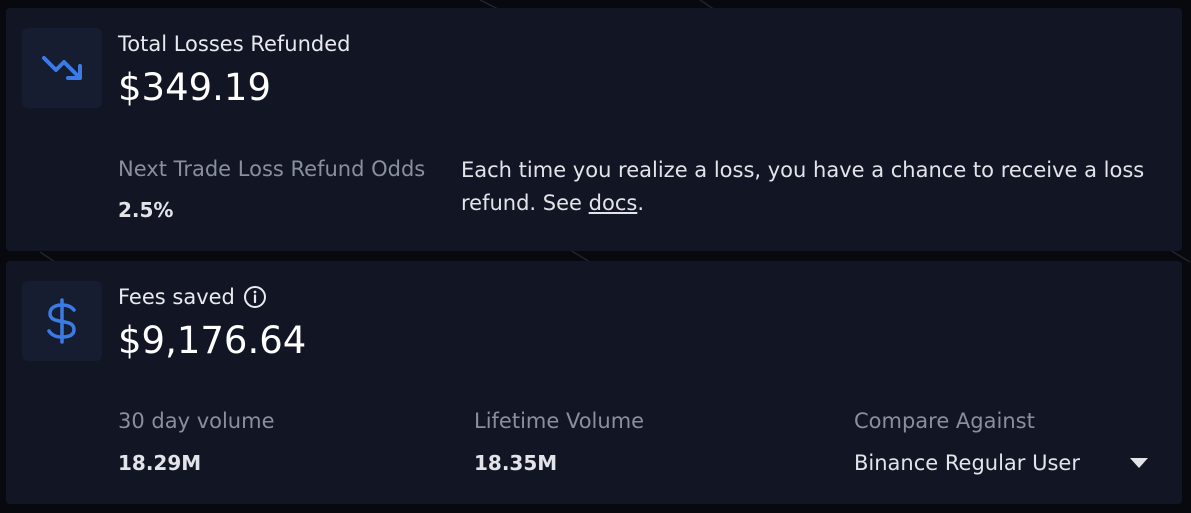  Describe the element at coordinates (944, 421) in the screenshot. I see `compare-against-label: Compare Against` at that location.